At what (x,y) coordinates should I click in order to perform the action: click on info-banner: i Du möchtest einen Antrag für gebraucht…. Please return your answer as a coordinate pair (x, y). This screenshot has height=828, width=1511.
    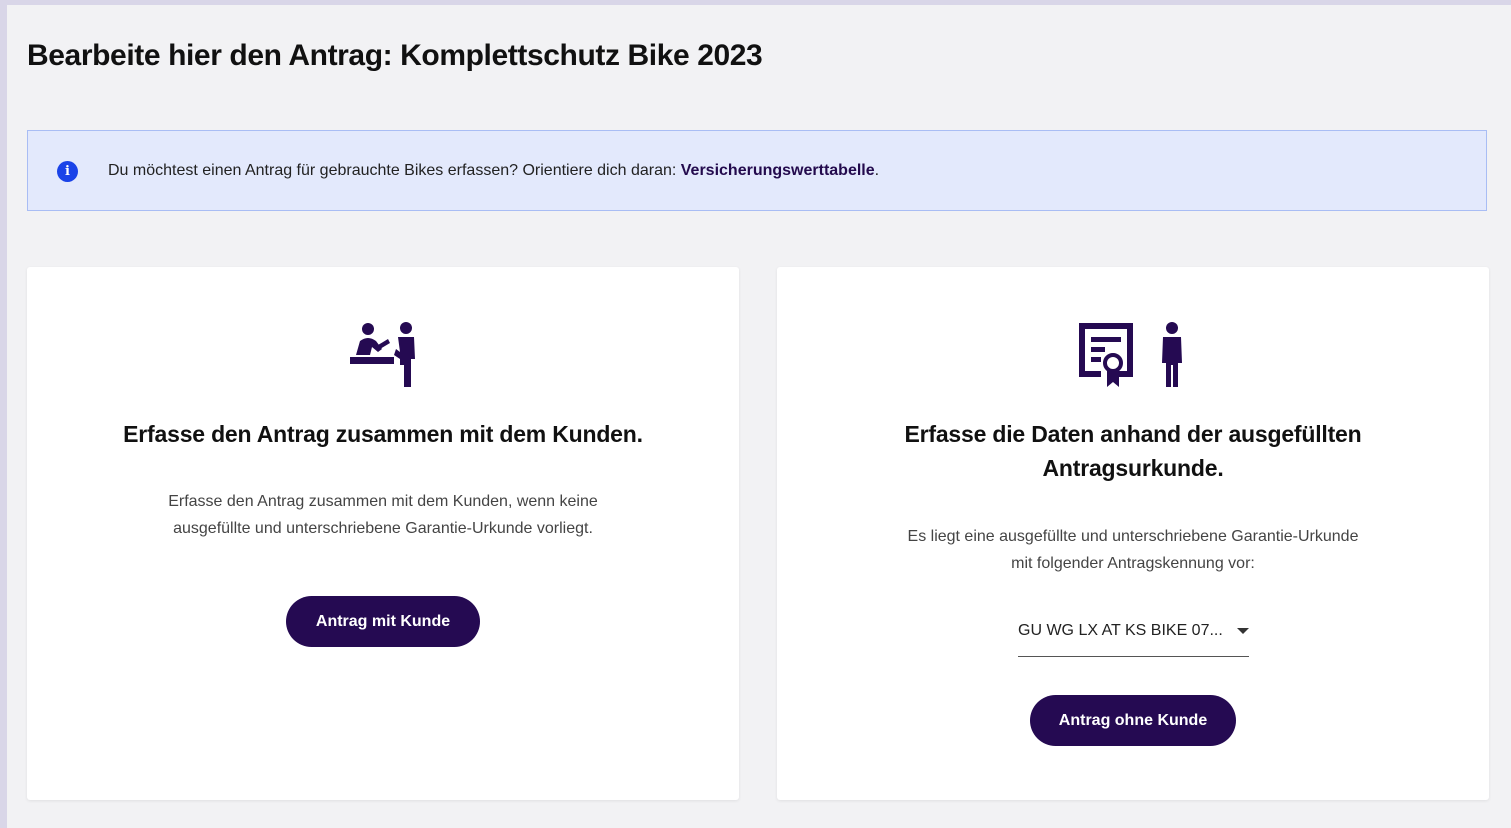
    Looking at the image, I should click on (757, 170).